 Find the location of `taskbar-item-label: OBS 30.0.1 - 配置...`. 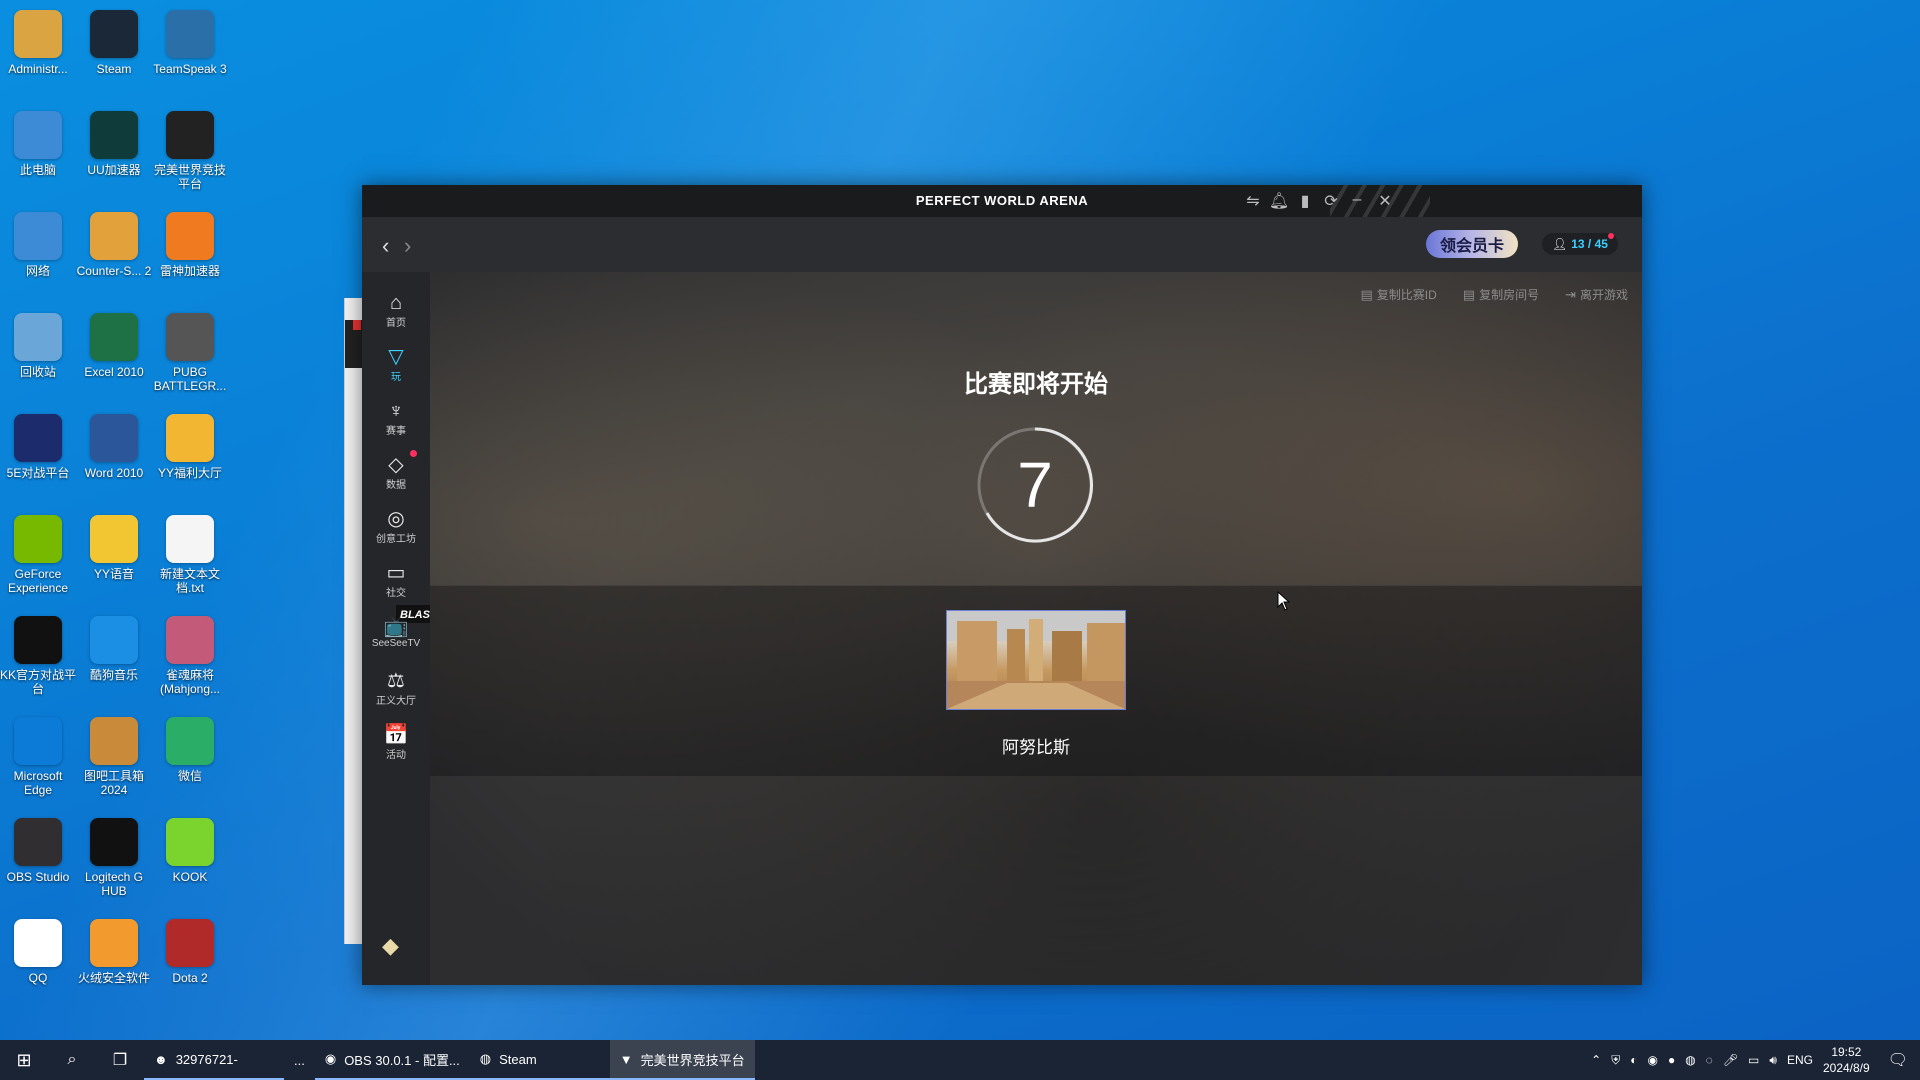

taskbar-item-label: OBS 30.0.1 - 配置... is located at coordinates (402, 1060).